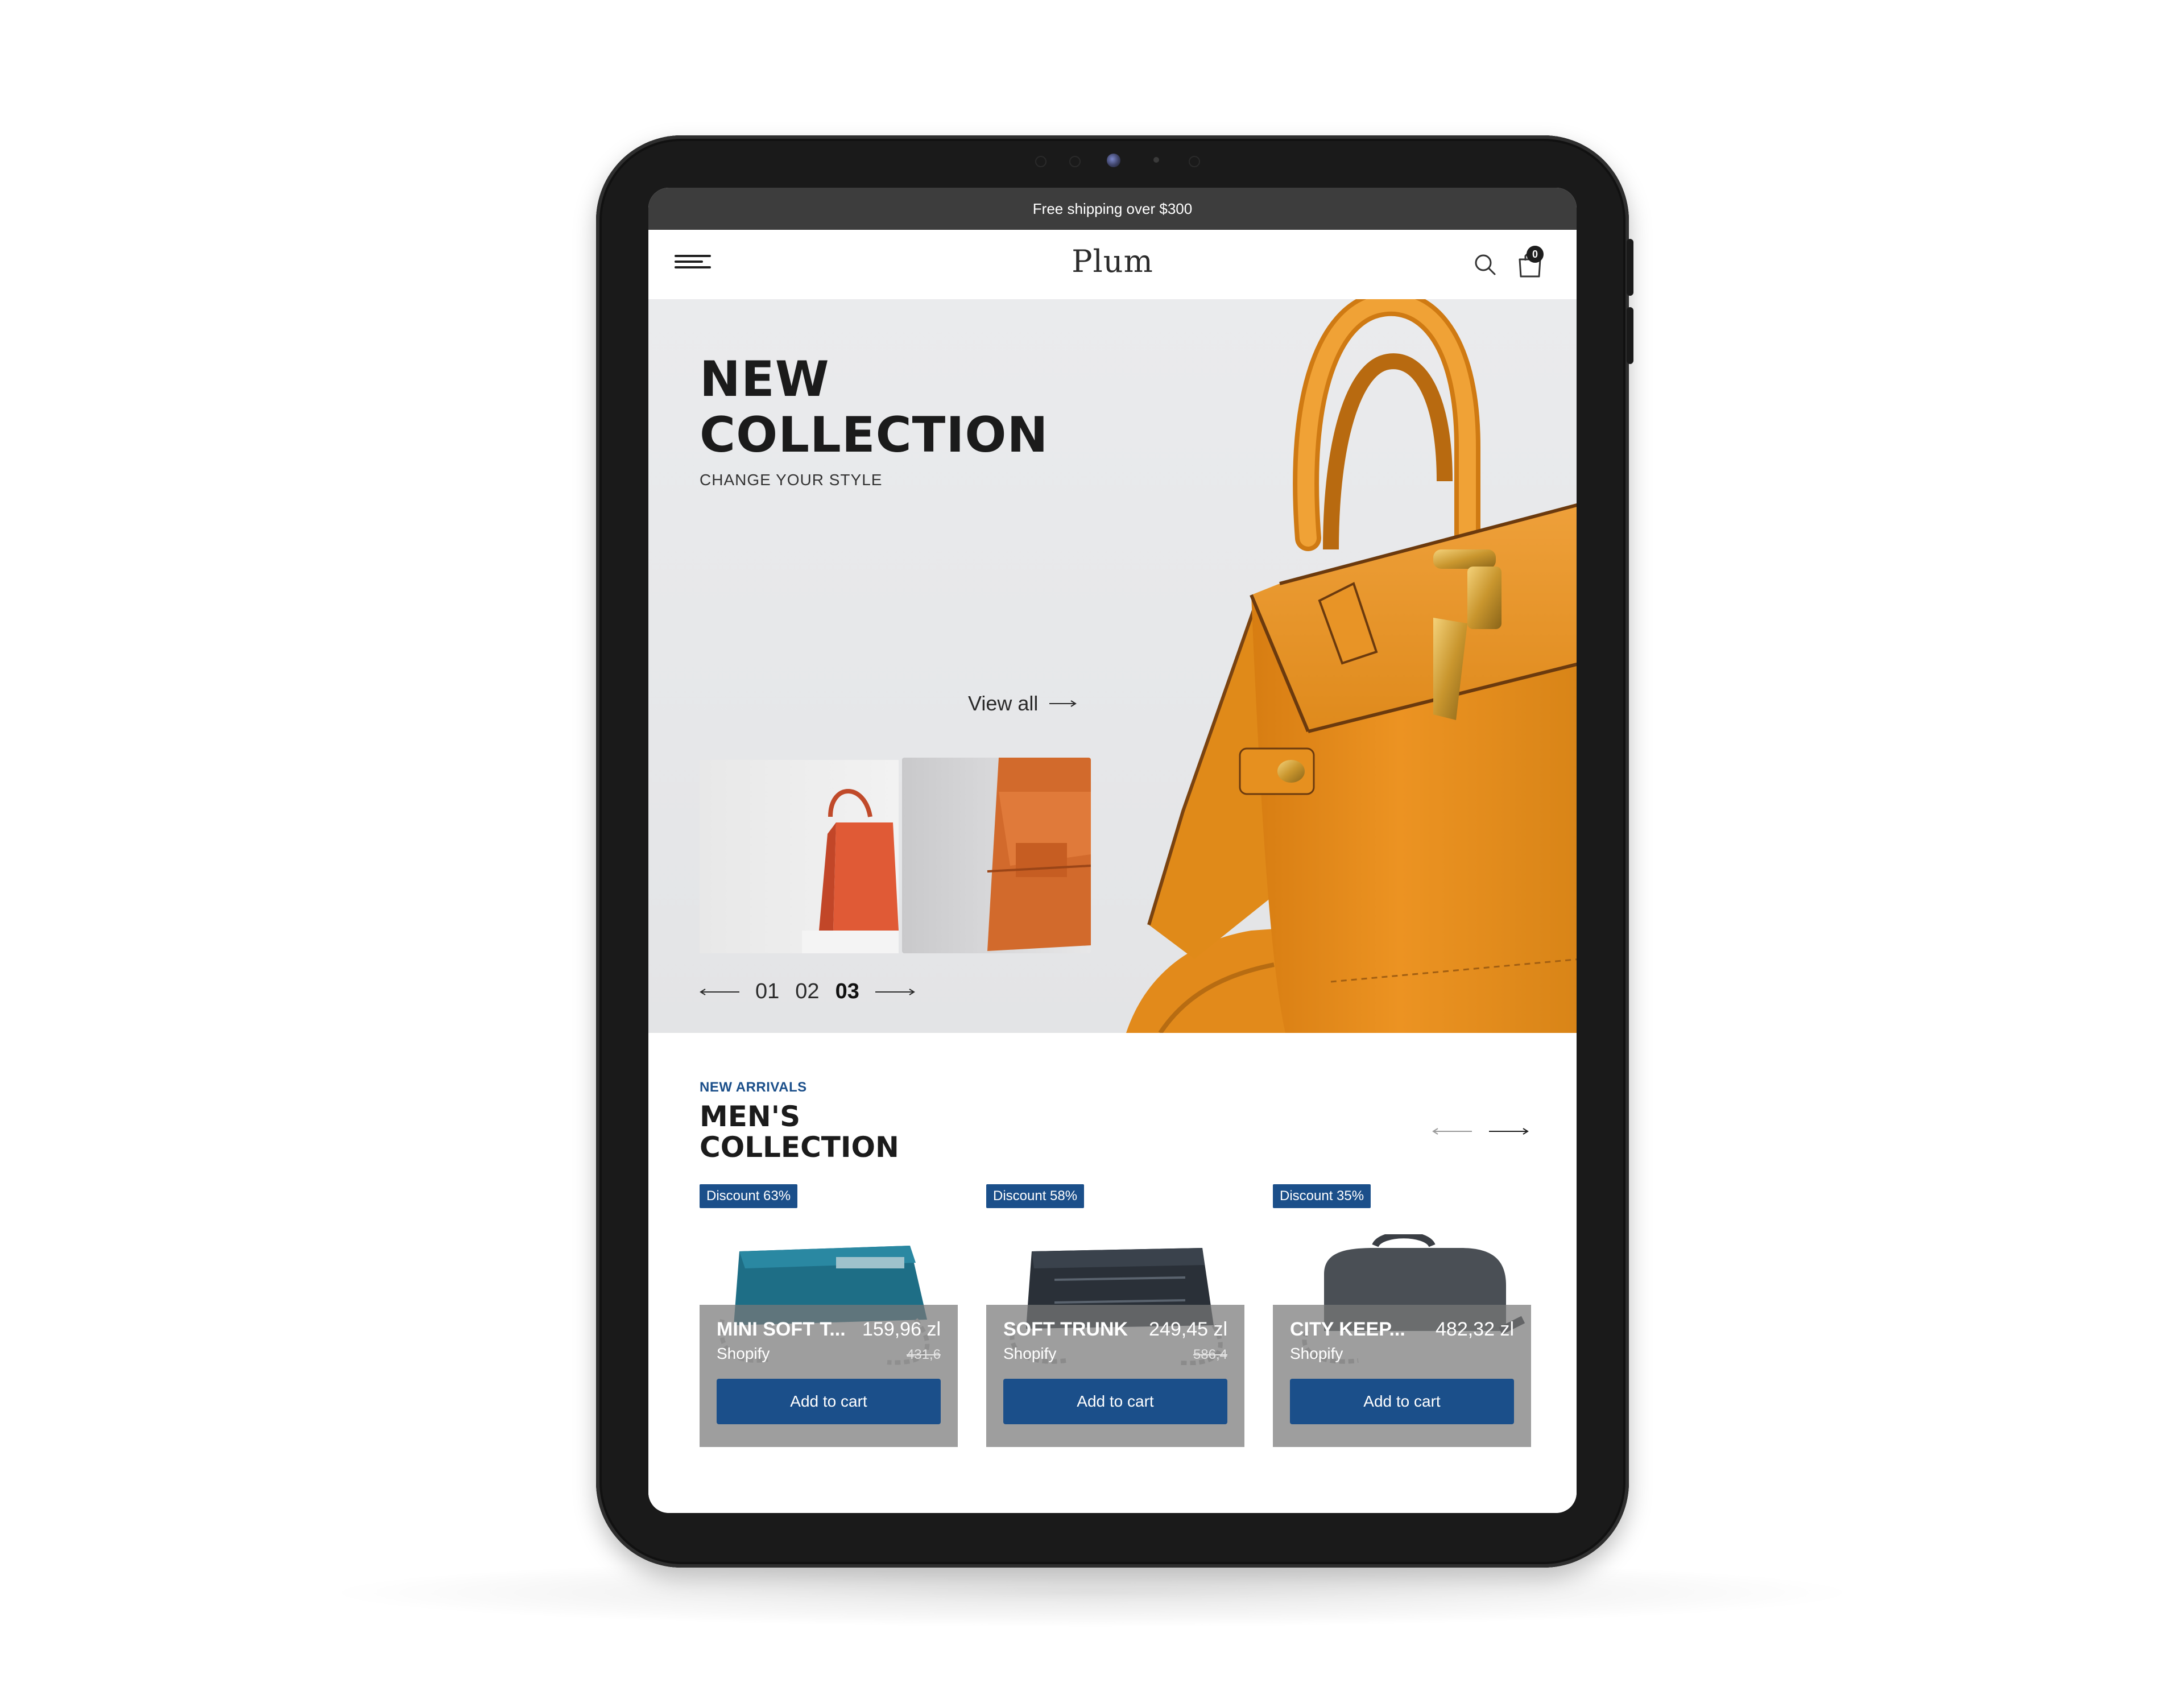  I want to click on discount-badge: Discount 63%, so click(749, 1196).